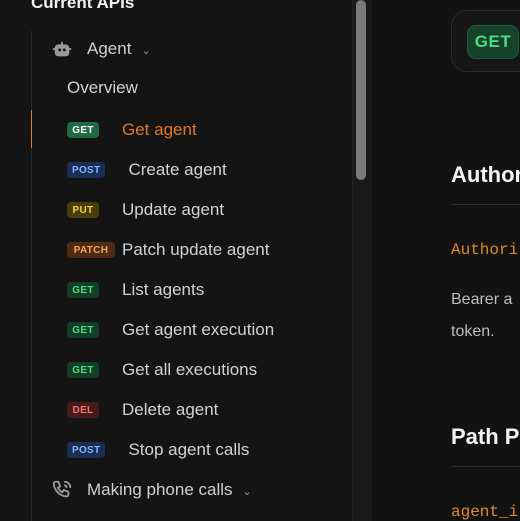 The image size is (520, 521). What do you see at coordinates (189, 449) in the screenshot?
I see `sidebar-item-label: Stop agent calls` at bounding box center [189, 449].